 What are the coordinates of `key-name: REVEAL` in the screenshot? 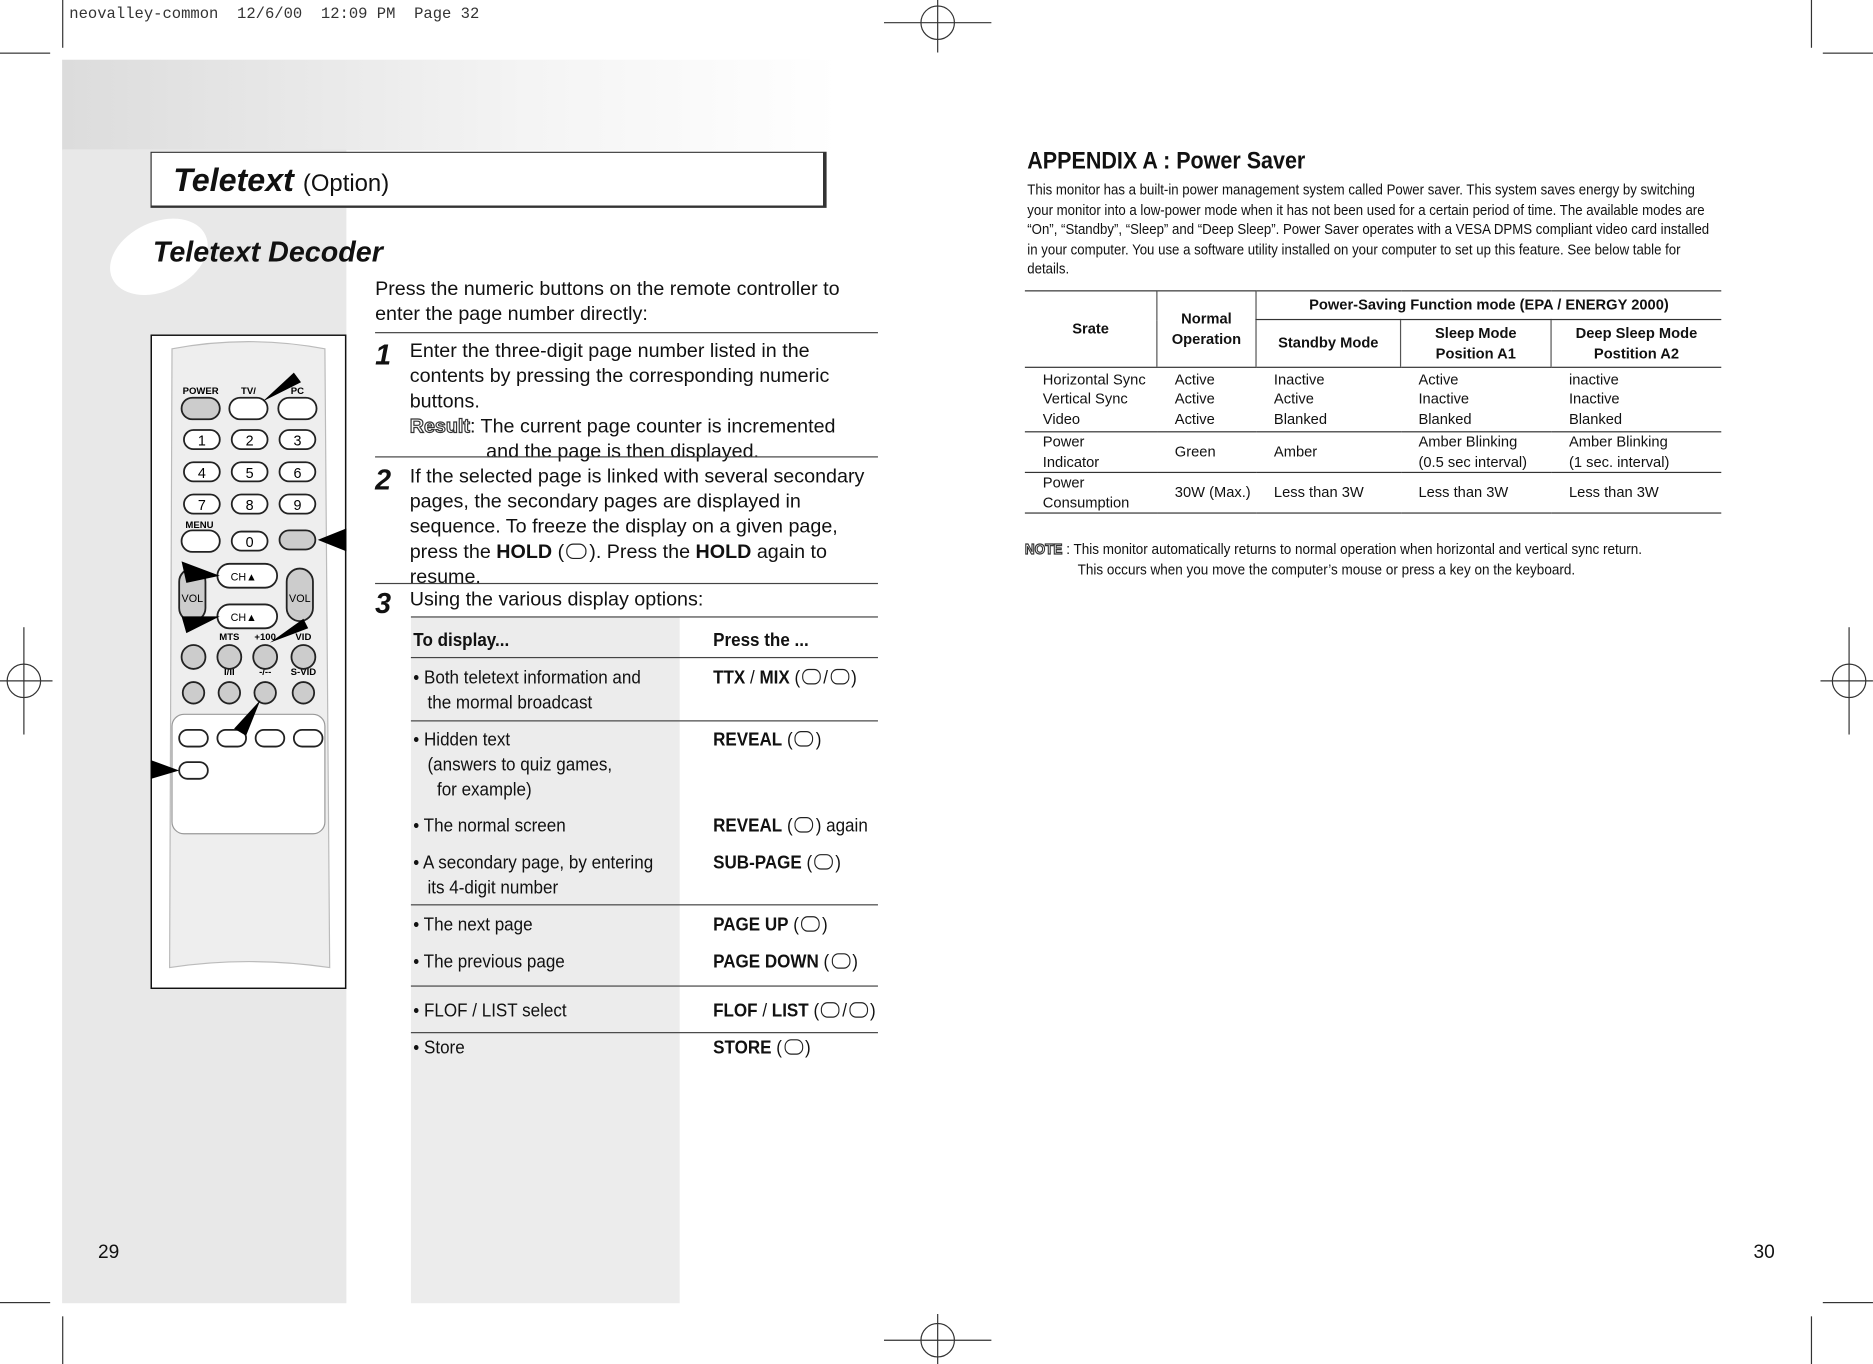 It's located at (748, 826).